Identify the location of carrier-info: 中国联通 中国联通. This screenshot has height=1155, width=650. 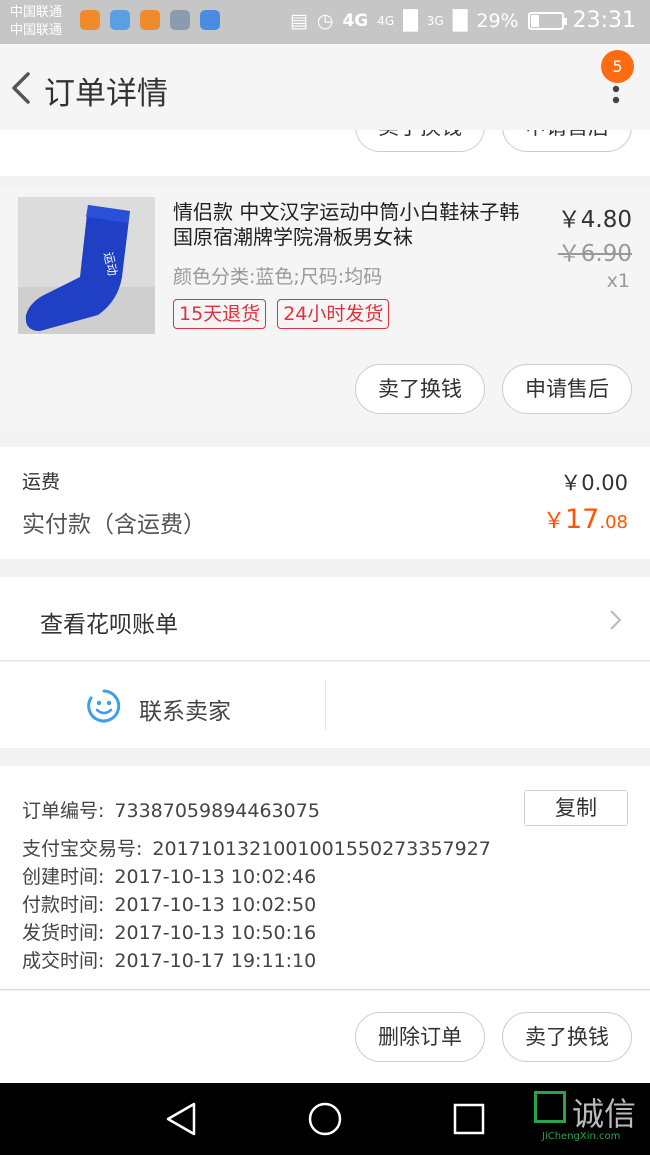
(36, 22).